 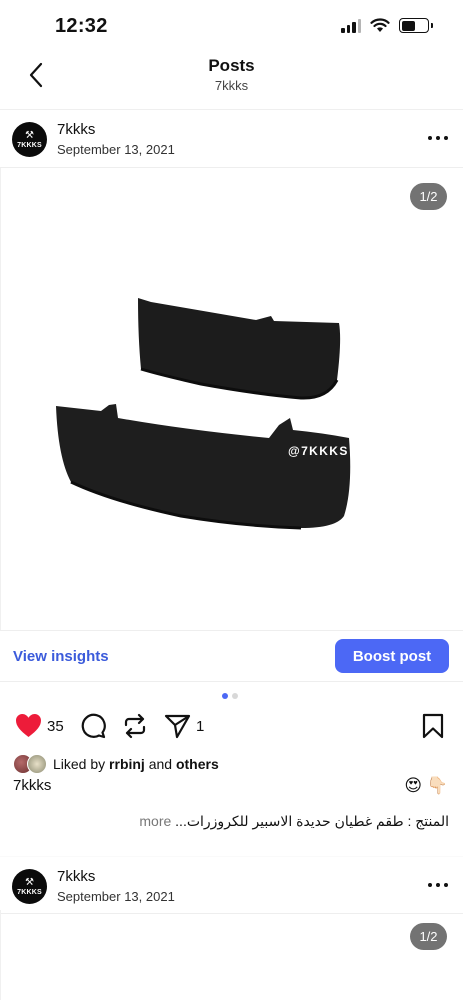 What do you see at coordinates (37, 764) in the screenshot?
I see `liker-avatar` at bounding box center [37, 764].